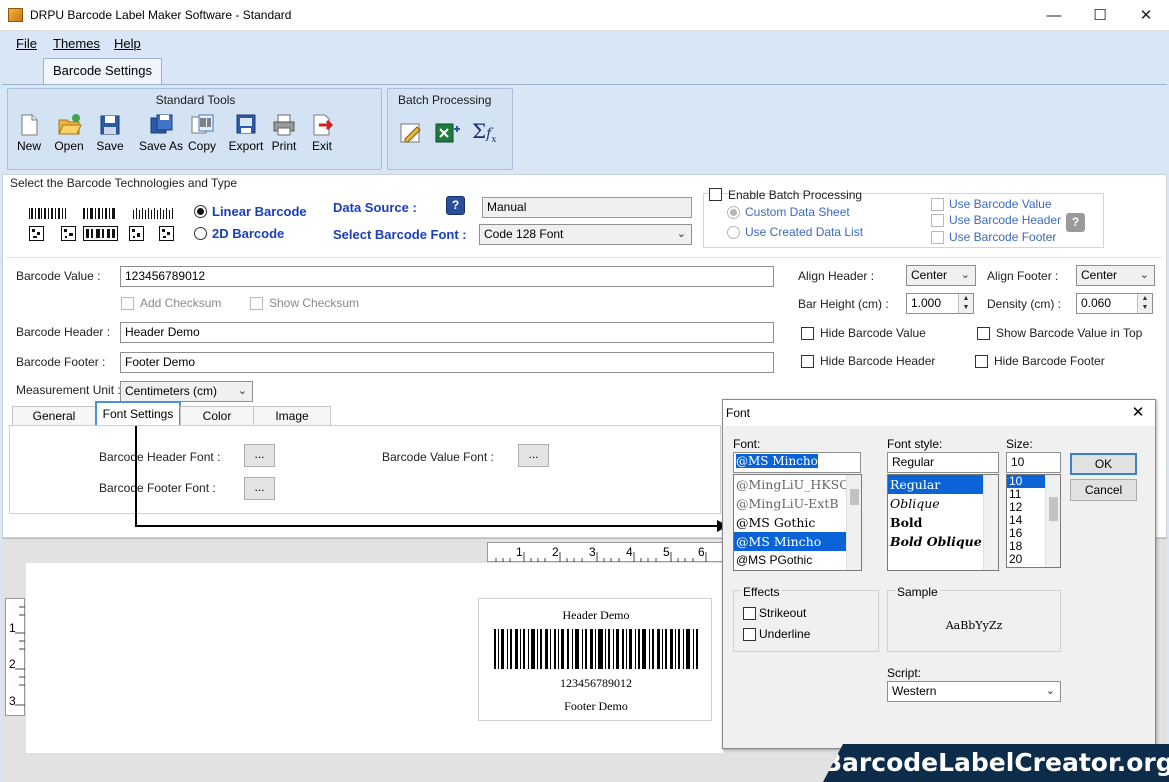 The height and width of the screenshot is (782, 1169). I want to click on minimize-button: —, so click(1054, 15).